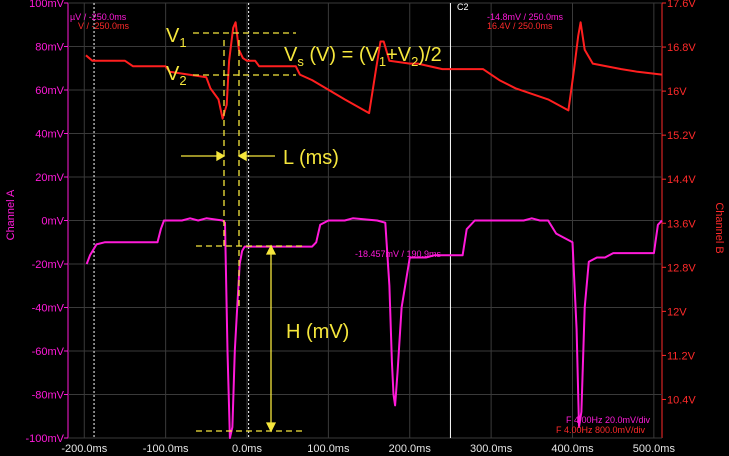 This screenshot has height=456, width=729. I want to click on tick-label-a: -20mV, so click(48, 265).